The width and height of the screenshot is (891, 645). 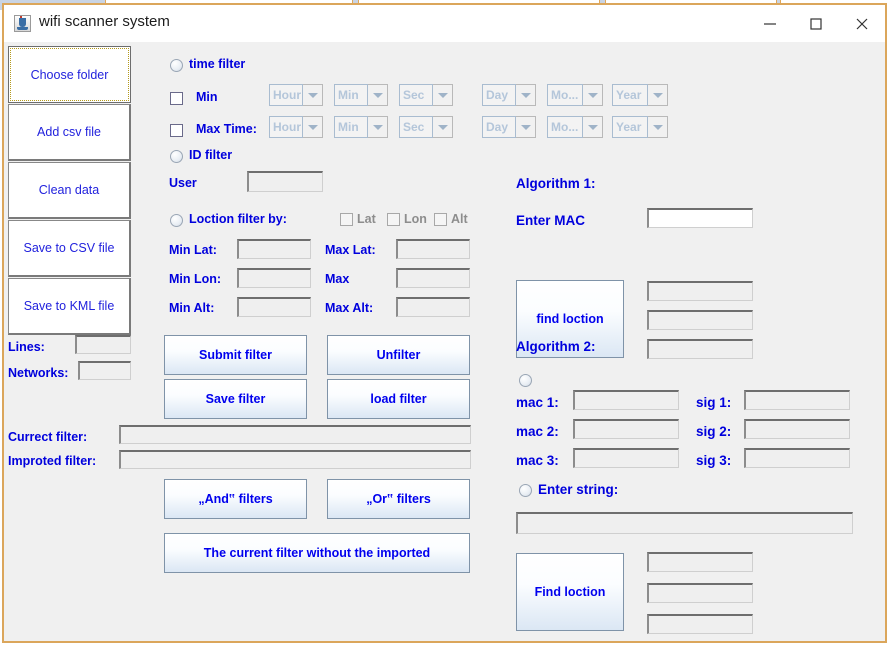 I want to click on unfilter-button: Unfilter, so click(x=398, y=355).